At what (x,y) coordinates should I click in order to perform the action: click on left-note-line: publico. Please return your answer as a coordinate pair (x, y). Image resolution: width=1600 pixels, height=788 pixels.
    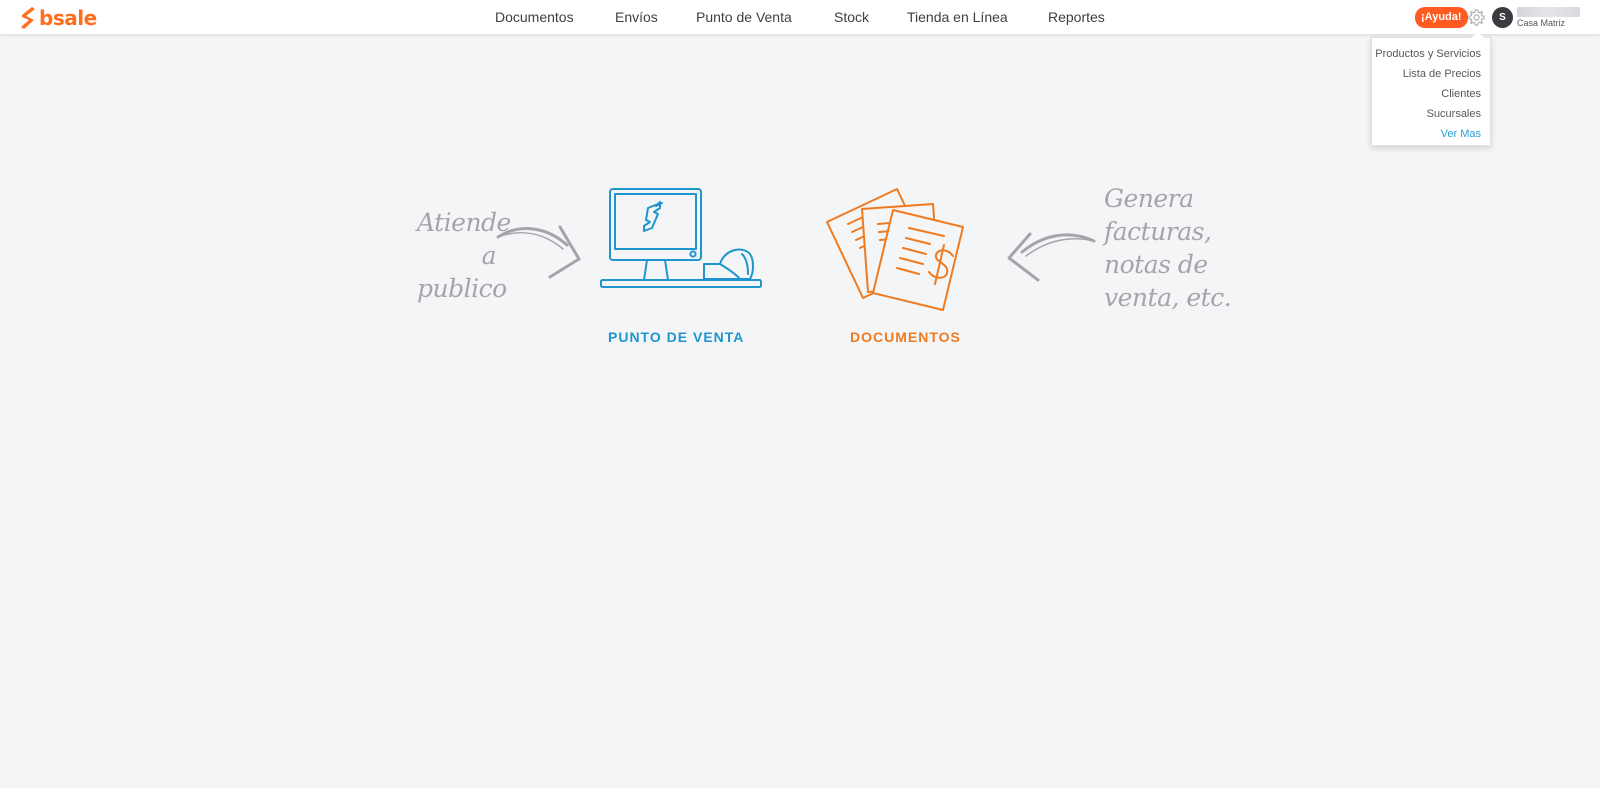
    Looking at the image, I should click on (462, 288).